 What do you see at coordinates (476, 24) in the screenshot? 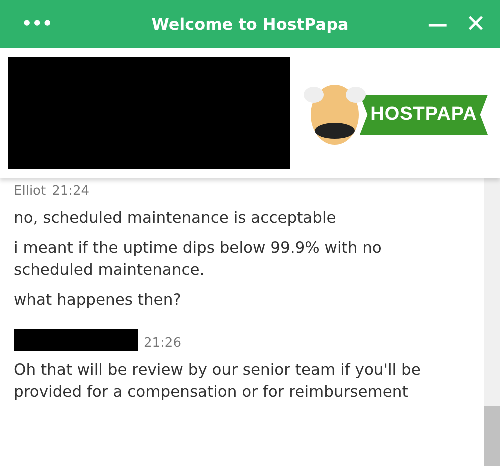
I see `close-button: ✕` at bounding box center [476, 24].